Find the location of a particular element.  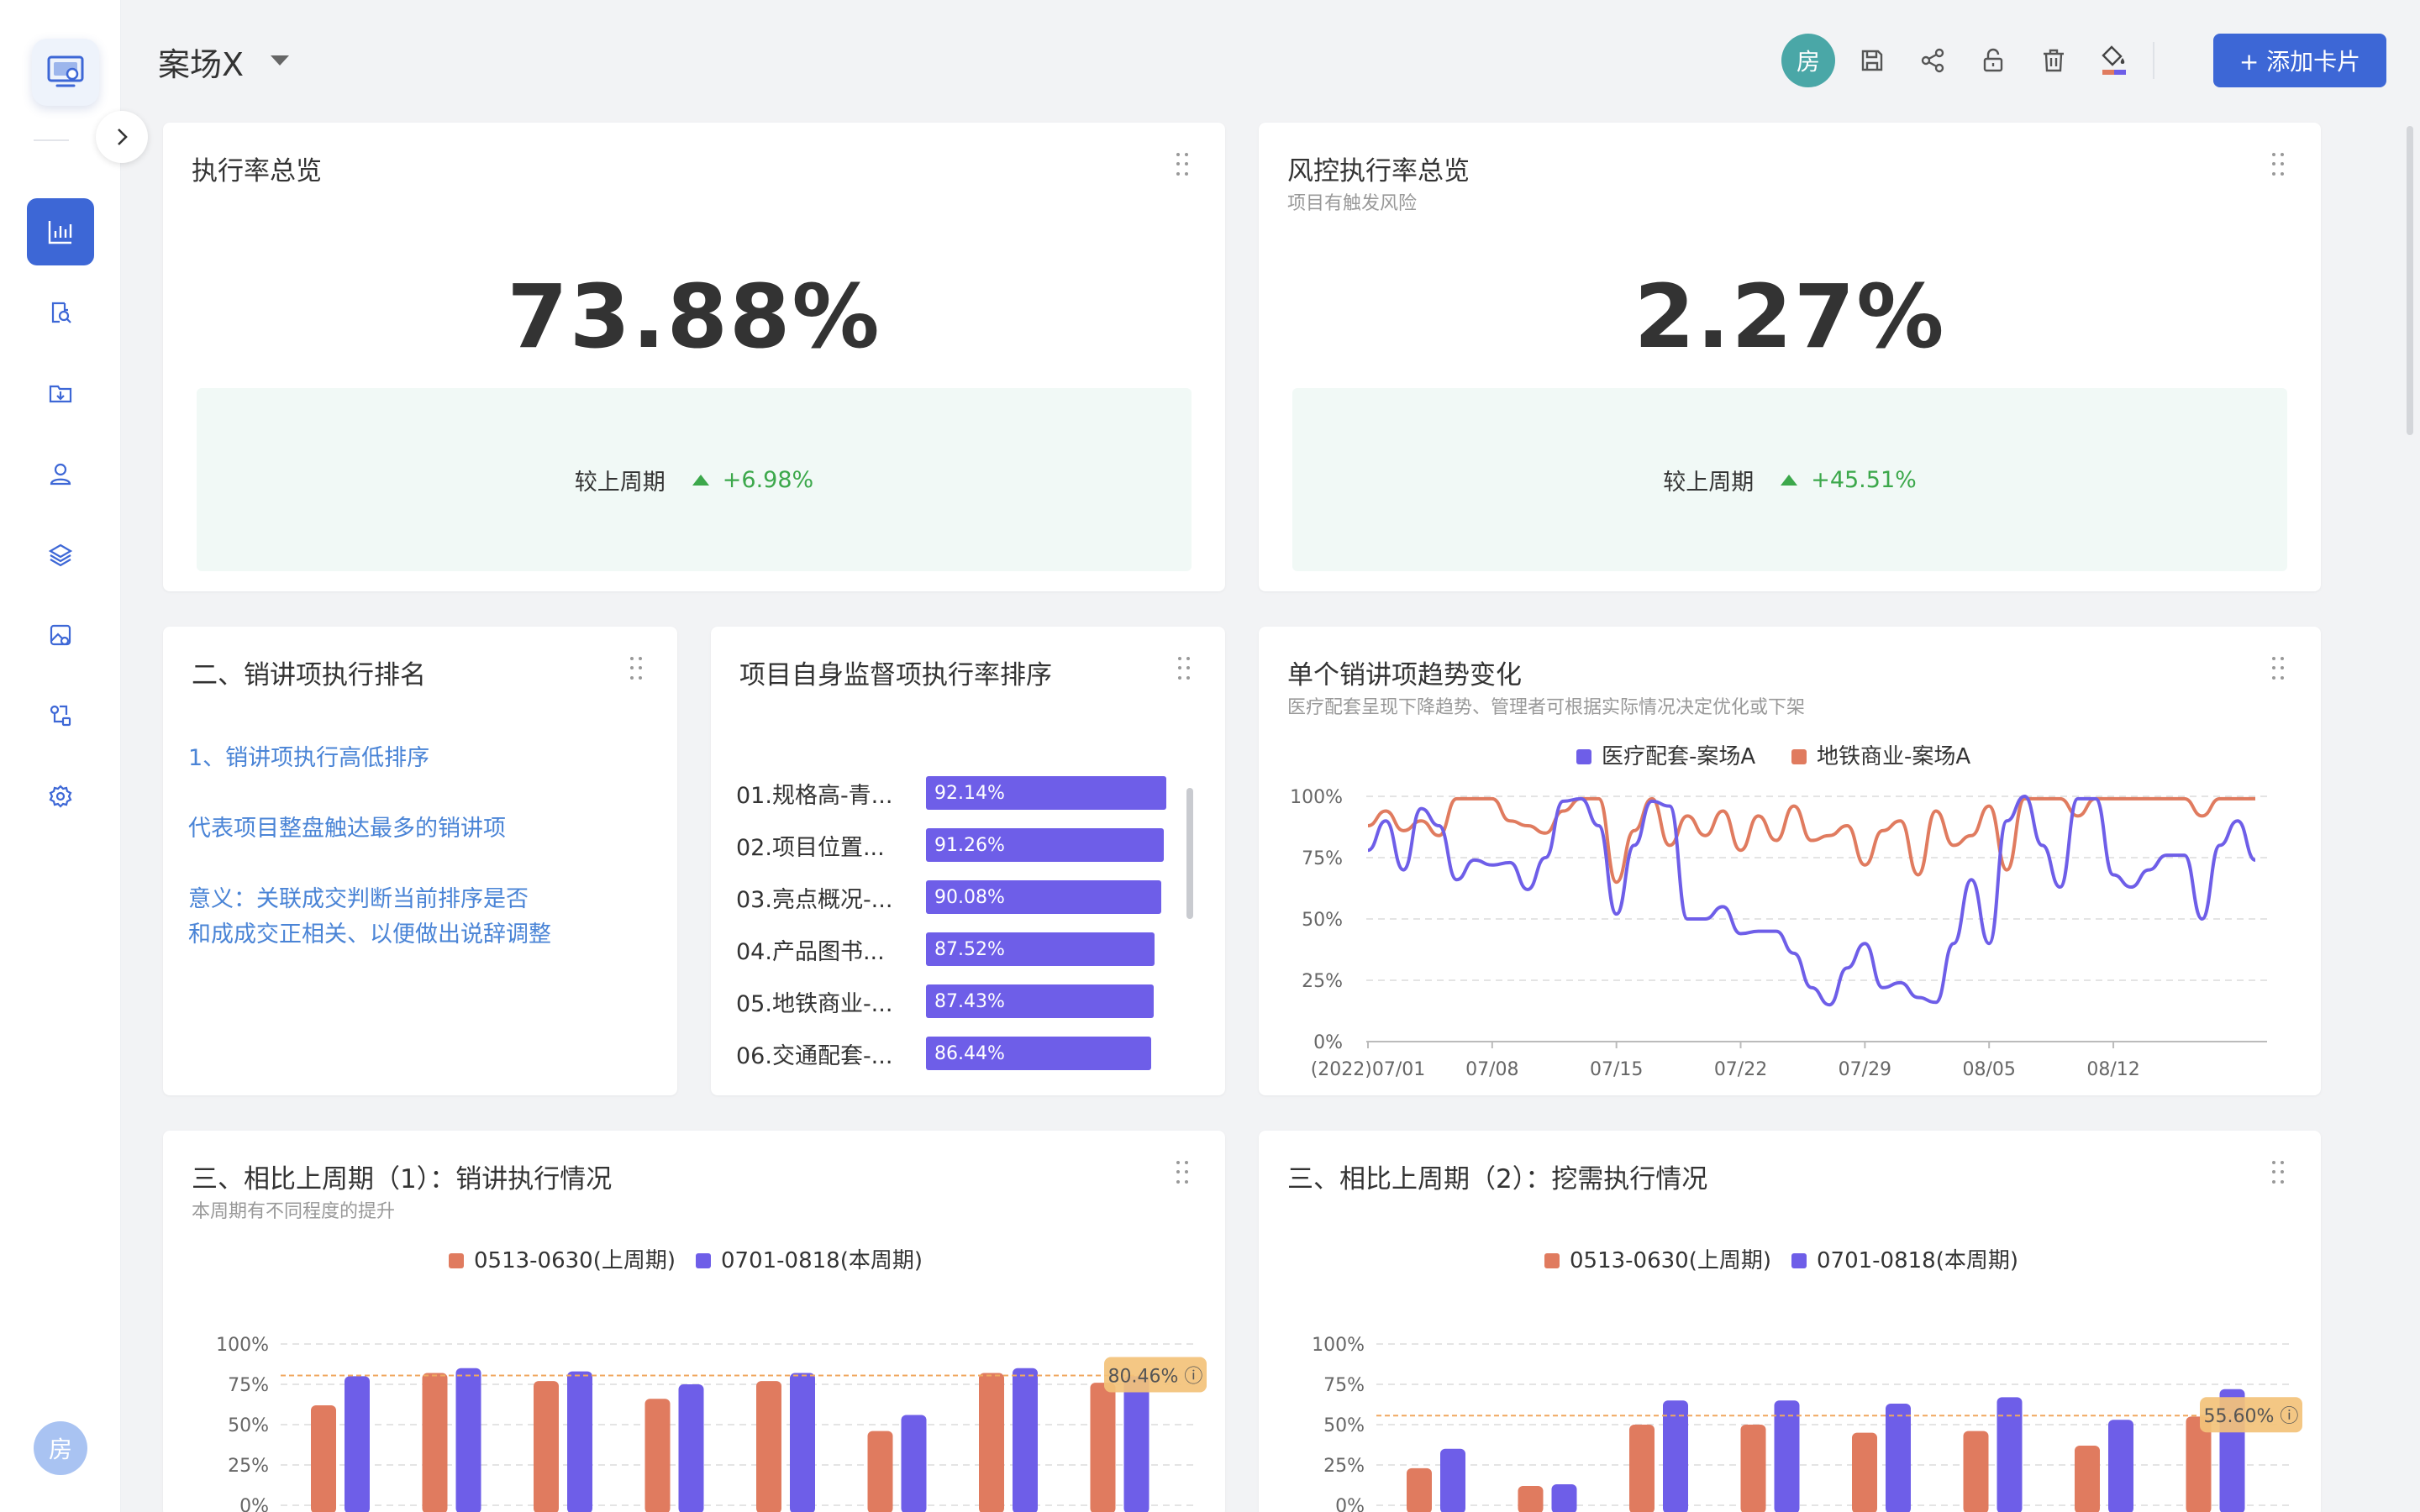

ranking-bar: 87.43% is located at coordinates (1041, 1001).